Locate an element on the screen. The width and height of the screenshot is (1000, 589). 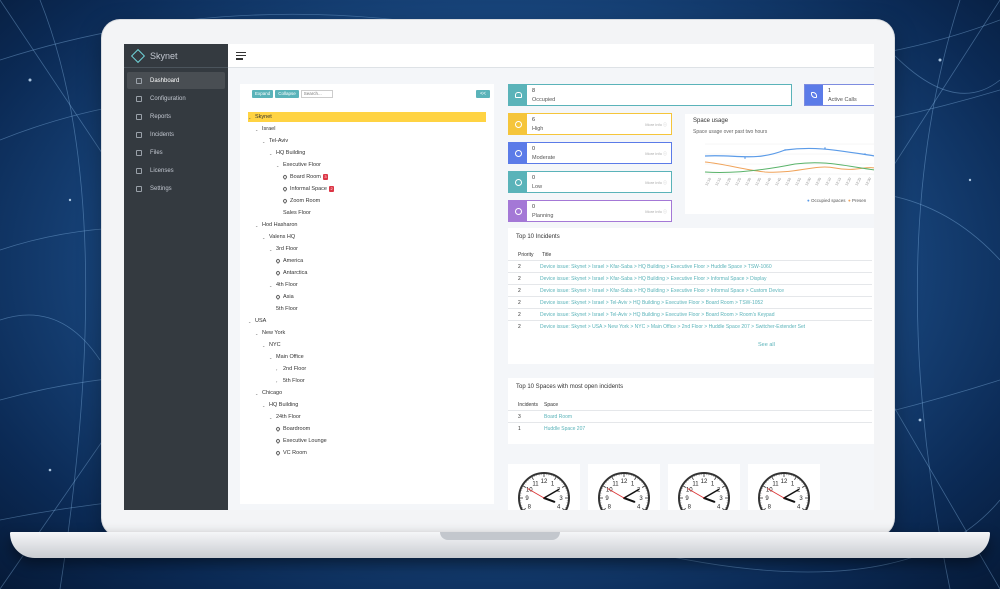
gear-icon is located at coordinates (139, 98).